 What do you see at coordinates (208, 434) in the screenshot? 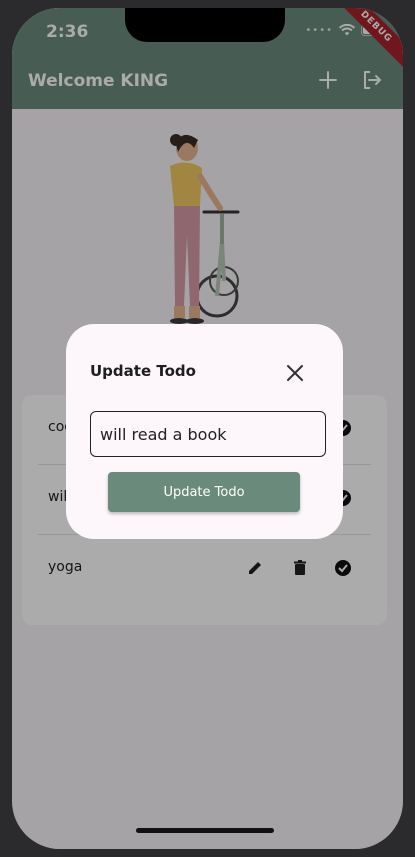
I see `todo-input` at bounding box center [208, 434].